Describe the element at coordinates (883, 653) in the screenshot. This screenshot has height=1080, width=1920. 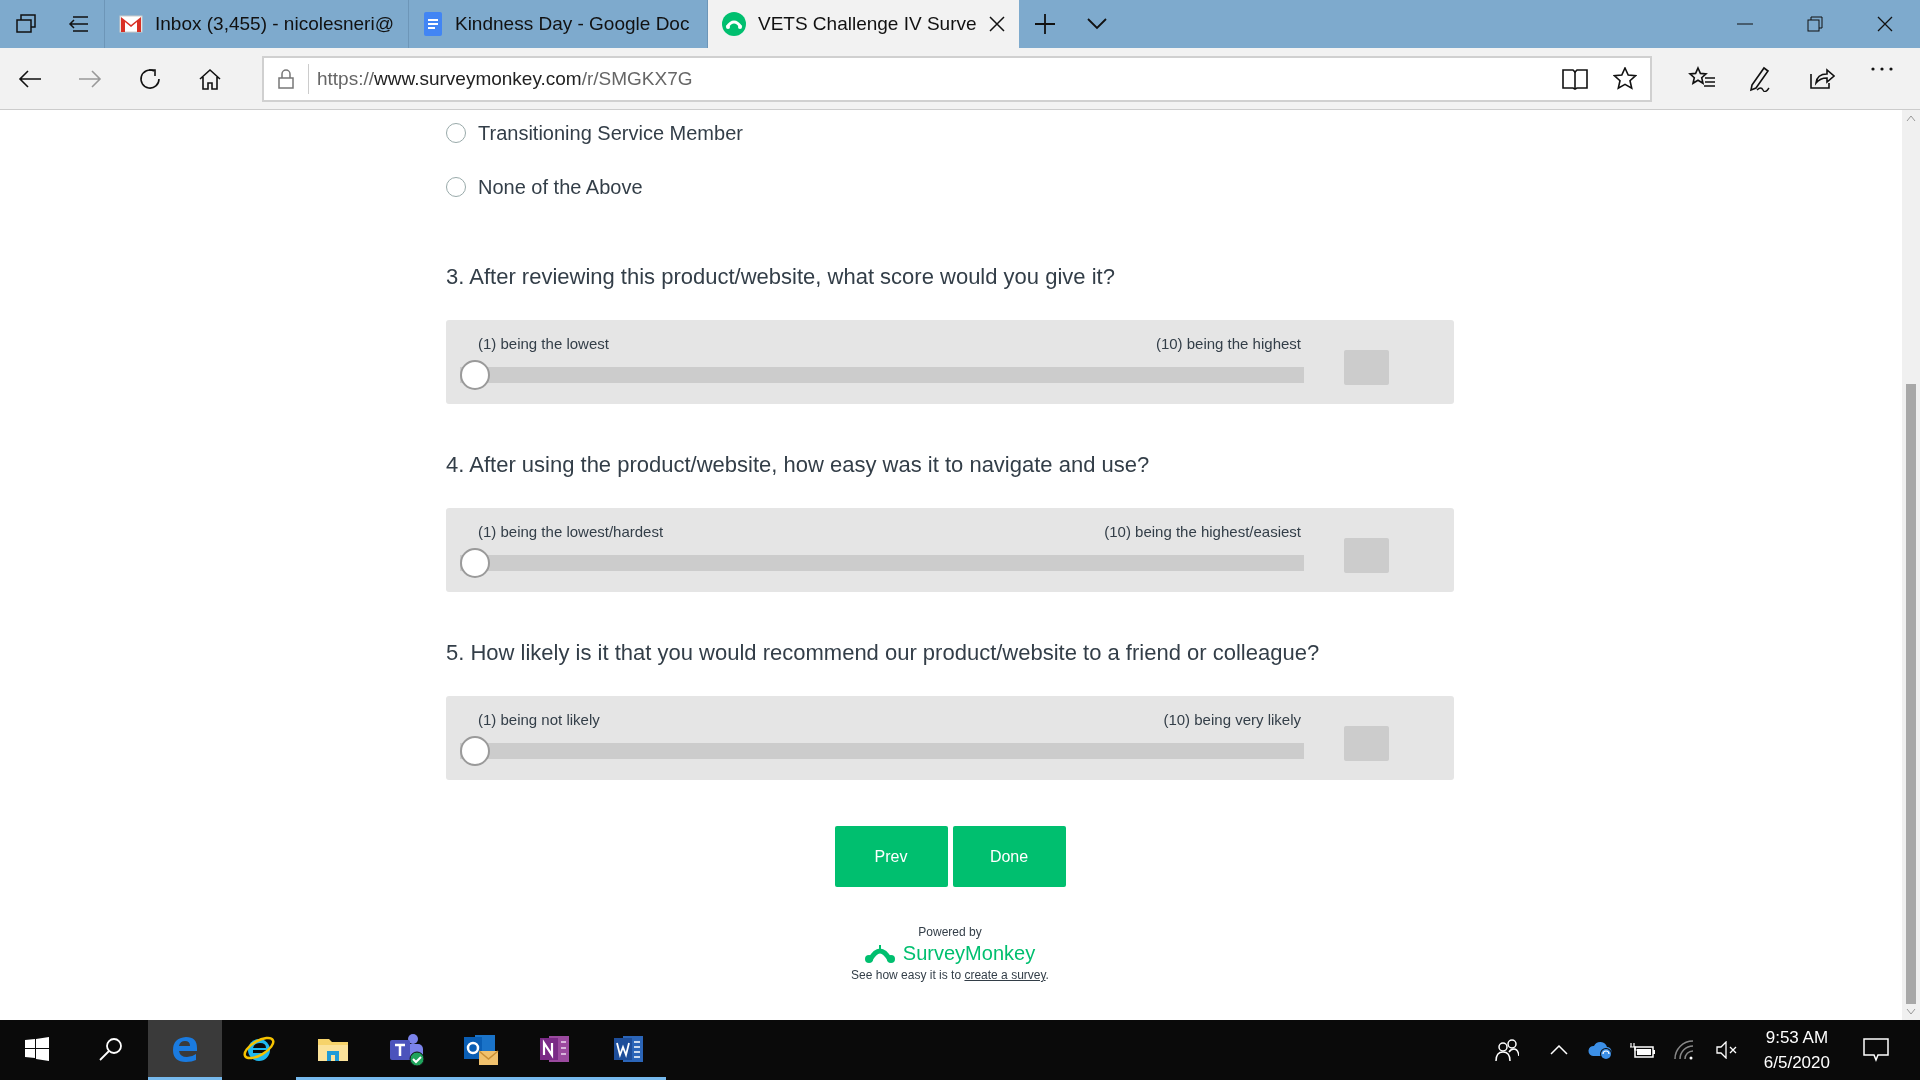
I see `question-title: 5. How likely is it that you would recommend our product/website to a friend or colleague?` at that location.